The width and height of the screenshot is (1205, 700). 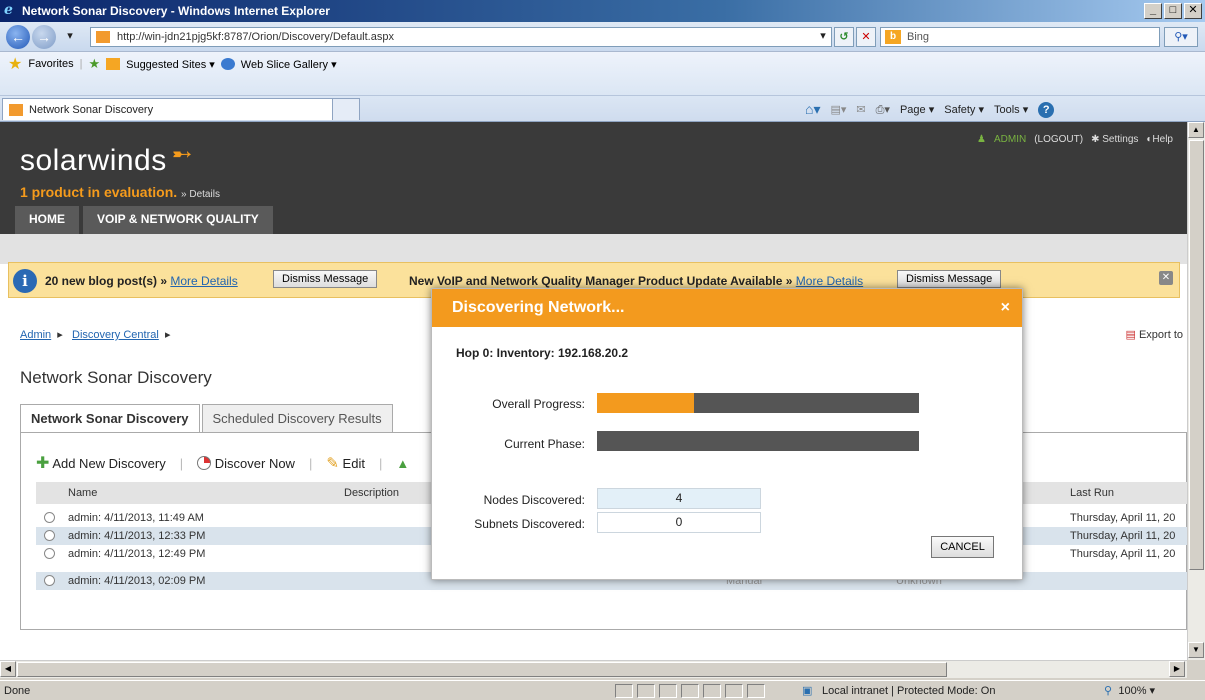 What do you see at coordinates (893, 37) in the screenshot?
I see `bing-icon: b` at bounding box center [893, 37].